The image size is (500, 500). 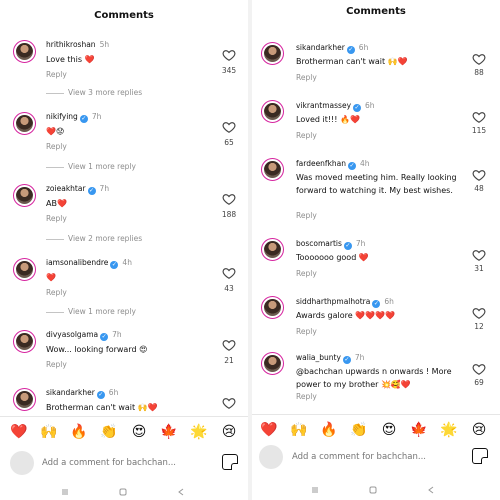 What do you see at coordinates (332, 257) in the screenshot?
I see `comment-text: Tooooooo good ❤️` at bounding box center [332, 257].